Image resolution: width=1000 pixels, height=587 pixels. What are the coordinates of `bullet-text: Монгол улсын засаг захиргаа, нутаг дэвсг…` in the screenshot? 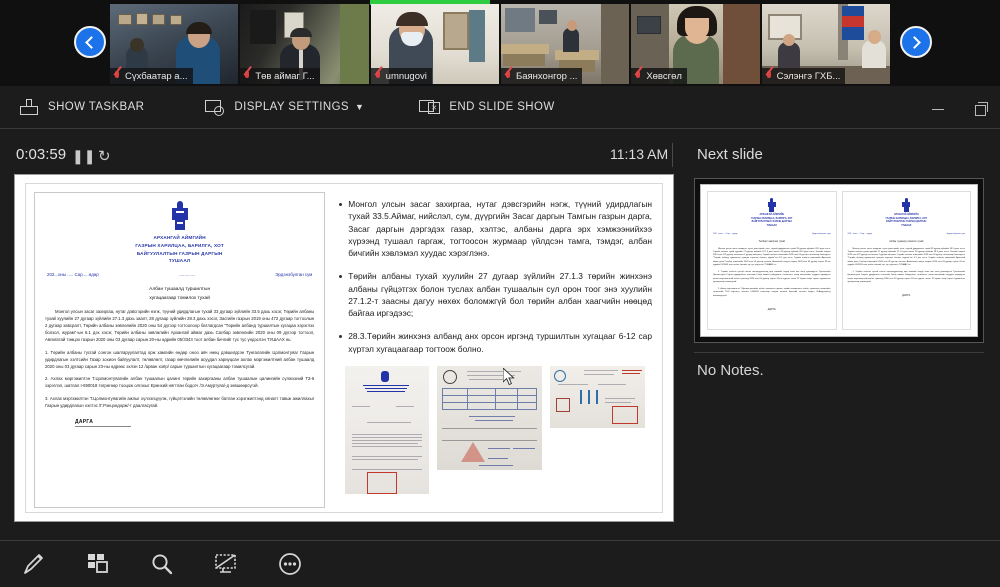 It's located at (500, 229).